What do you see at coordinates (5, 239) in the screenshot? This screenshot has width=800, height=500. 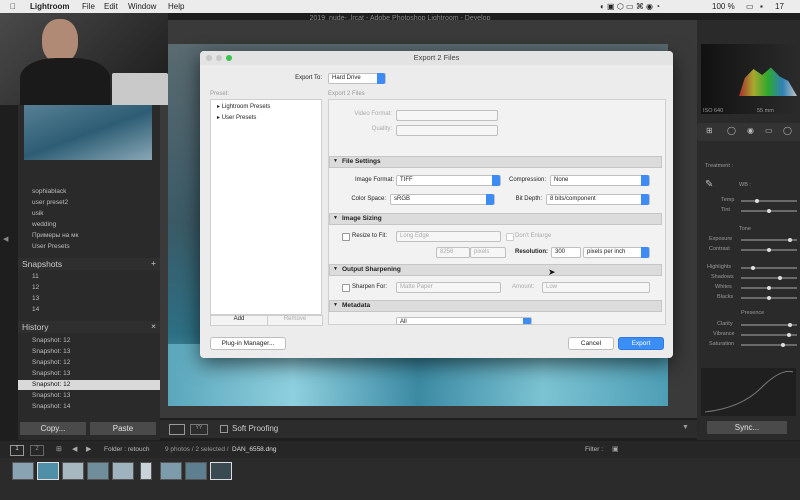 I see `left-panel-collapse-icon: ◀` at bounding box center [5, 239].